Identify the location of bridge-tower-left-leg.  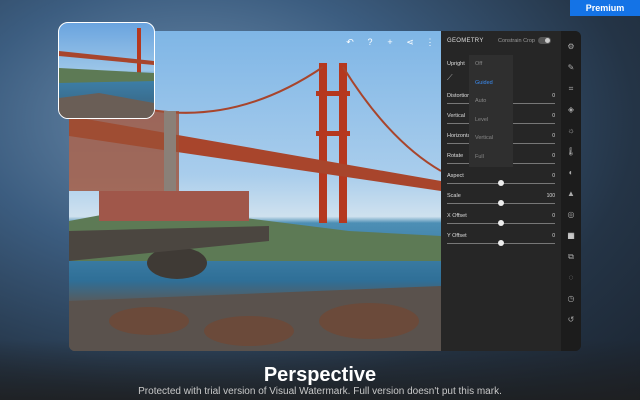
(323, 143).